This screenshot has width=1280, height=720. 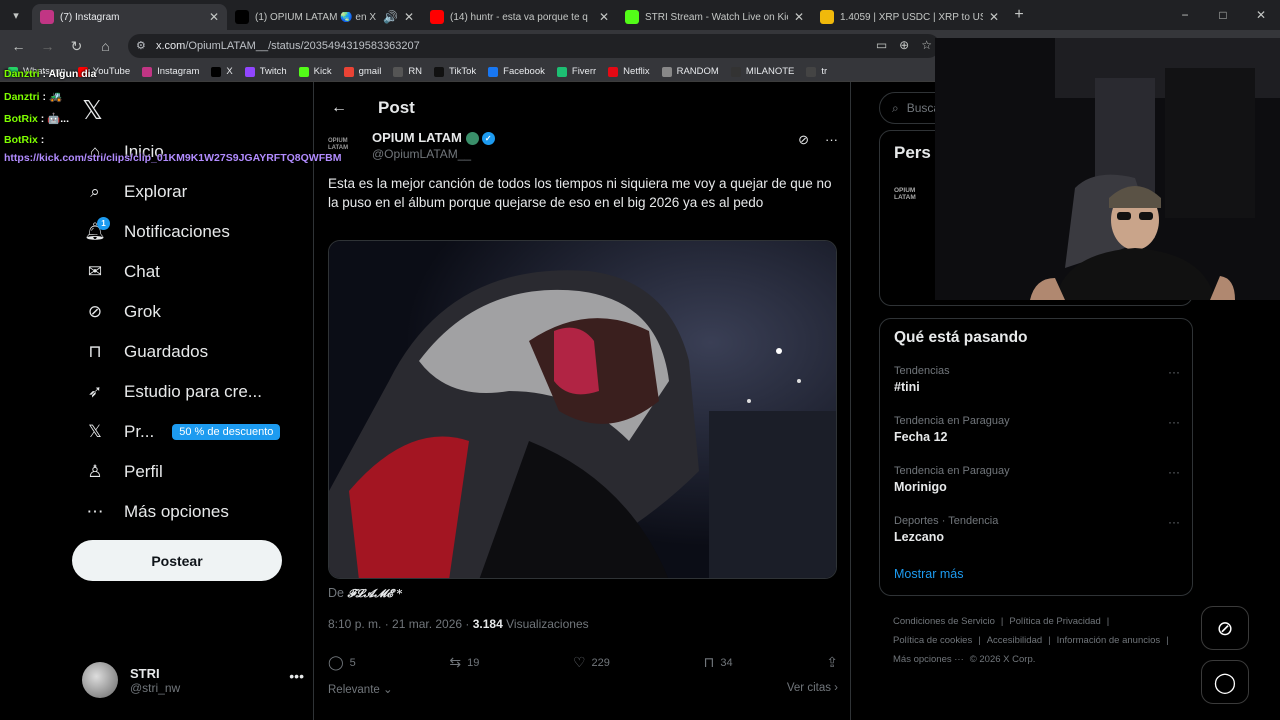 What do you see at coordinates (516, 71) in the screenshot?
I see `bookmark-item: Facebook` at bounding box center [516, 71].